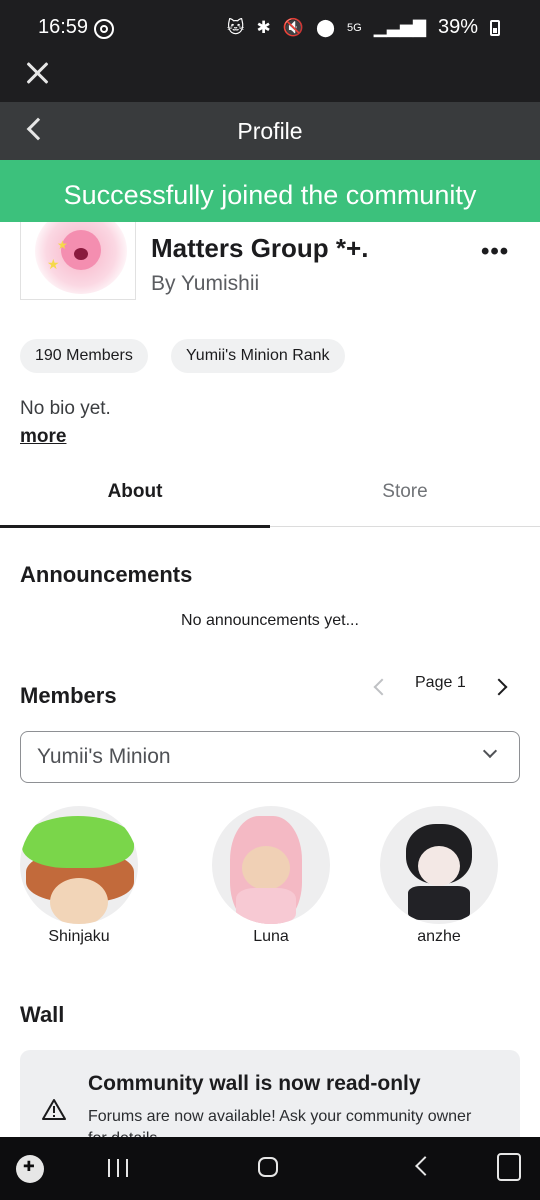 The height and width of the screenshot is (1200, 540). I want to click on member-name: anzhe, so click(439, 936).